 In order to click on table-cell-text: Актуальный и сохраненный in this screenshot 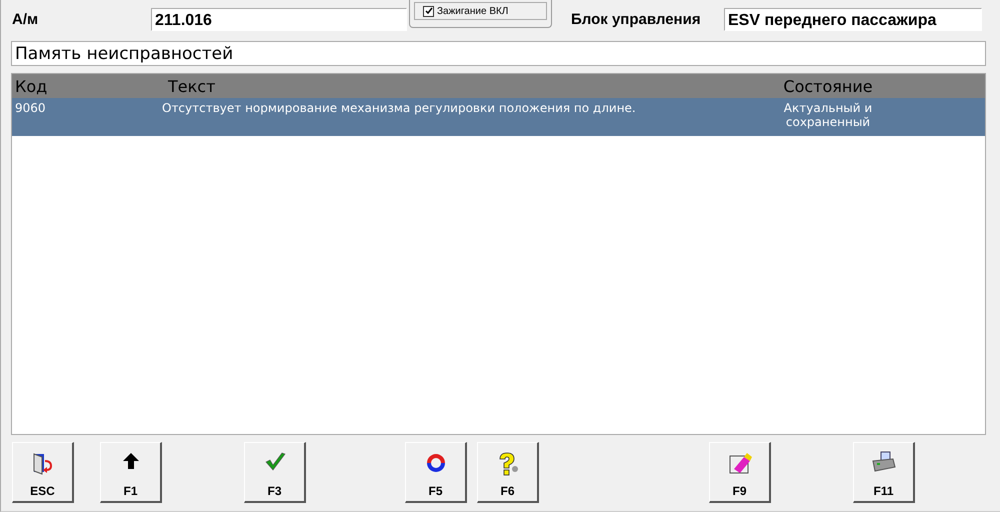, I will do `click(828, 115)`.